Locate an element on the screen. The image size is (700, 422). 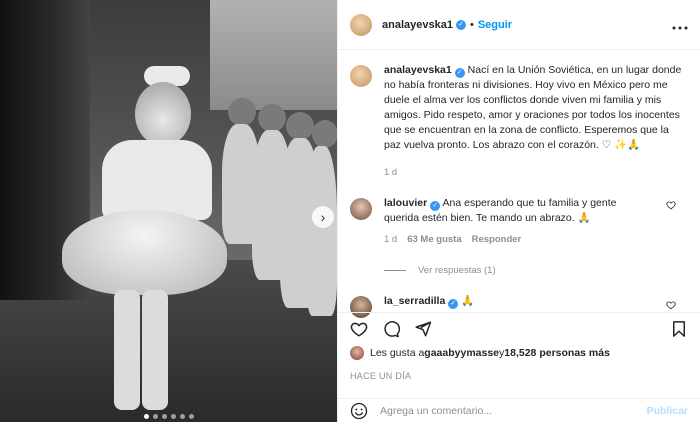
chevron-right-icon: › is located at coordinates (323, 217).